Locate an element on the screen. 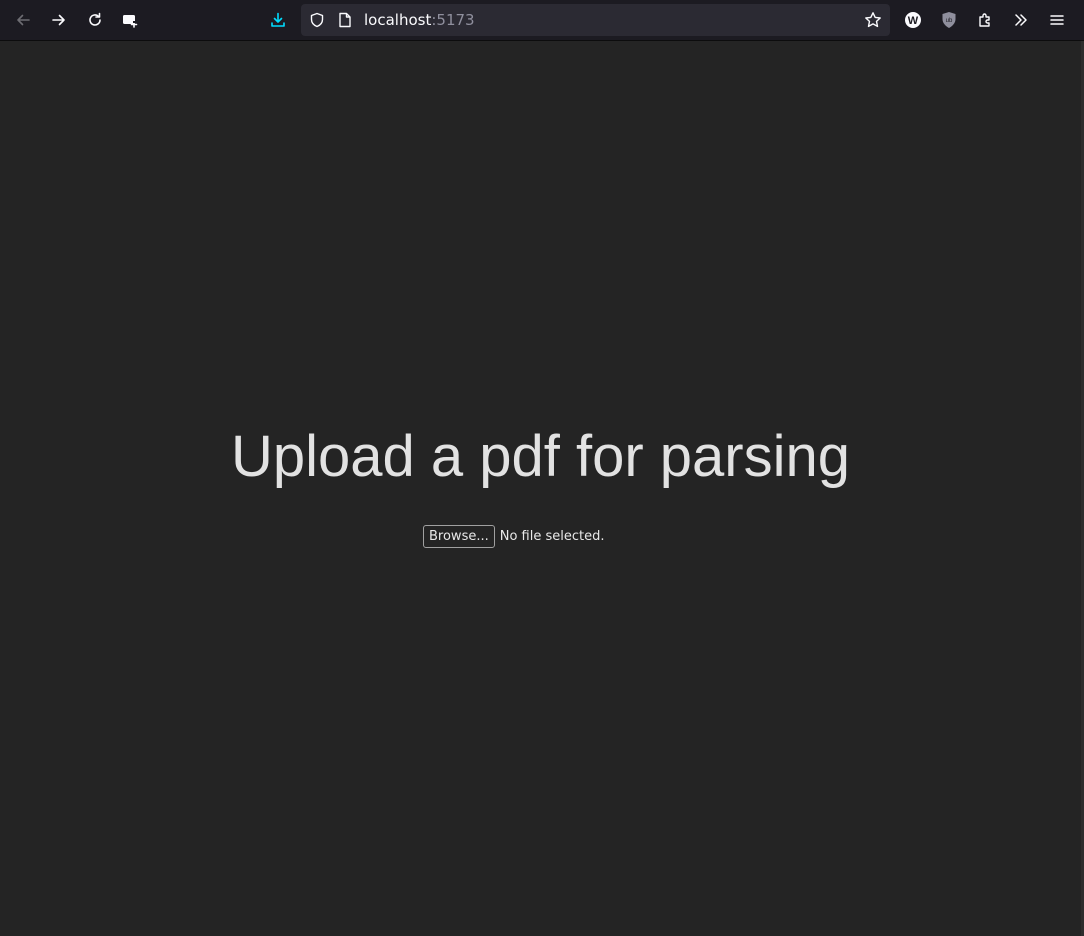 This screenshot has width=1084, height=936. file-status-text: No file selected. is located at coordinates (552, 536).